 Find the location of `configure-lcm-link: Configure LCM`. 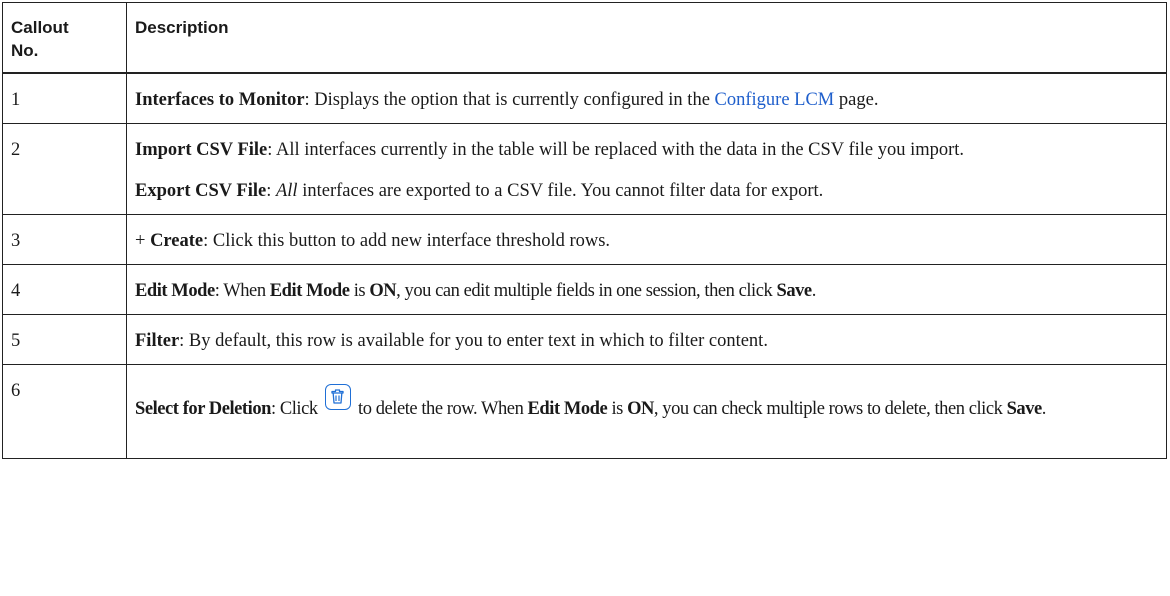

configure-lcm-link: Configure LCM is located at coordinates (775, 100).